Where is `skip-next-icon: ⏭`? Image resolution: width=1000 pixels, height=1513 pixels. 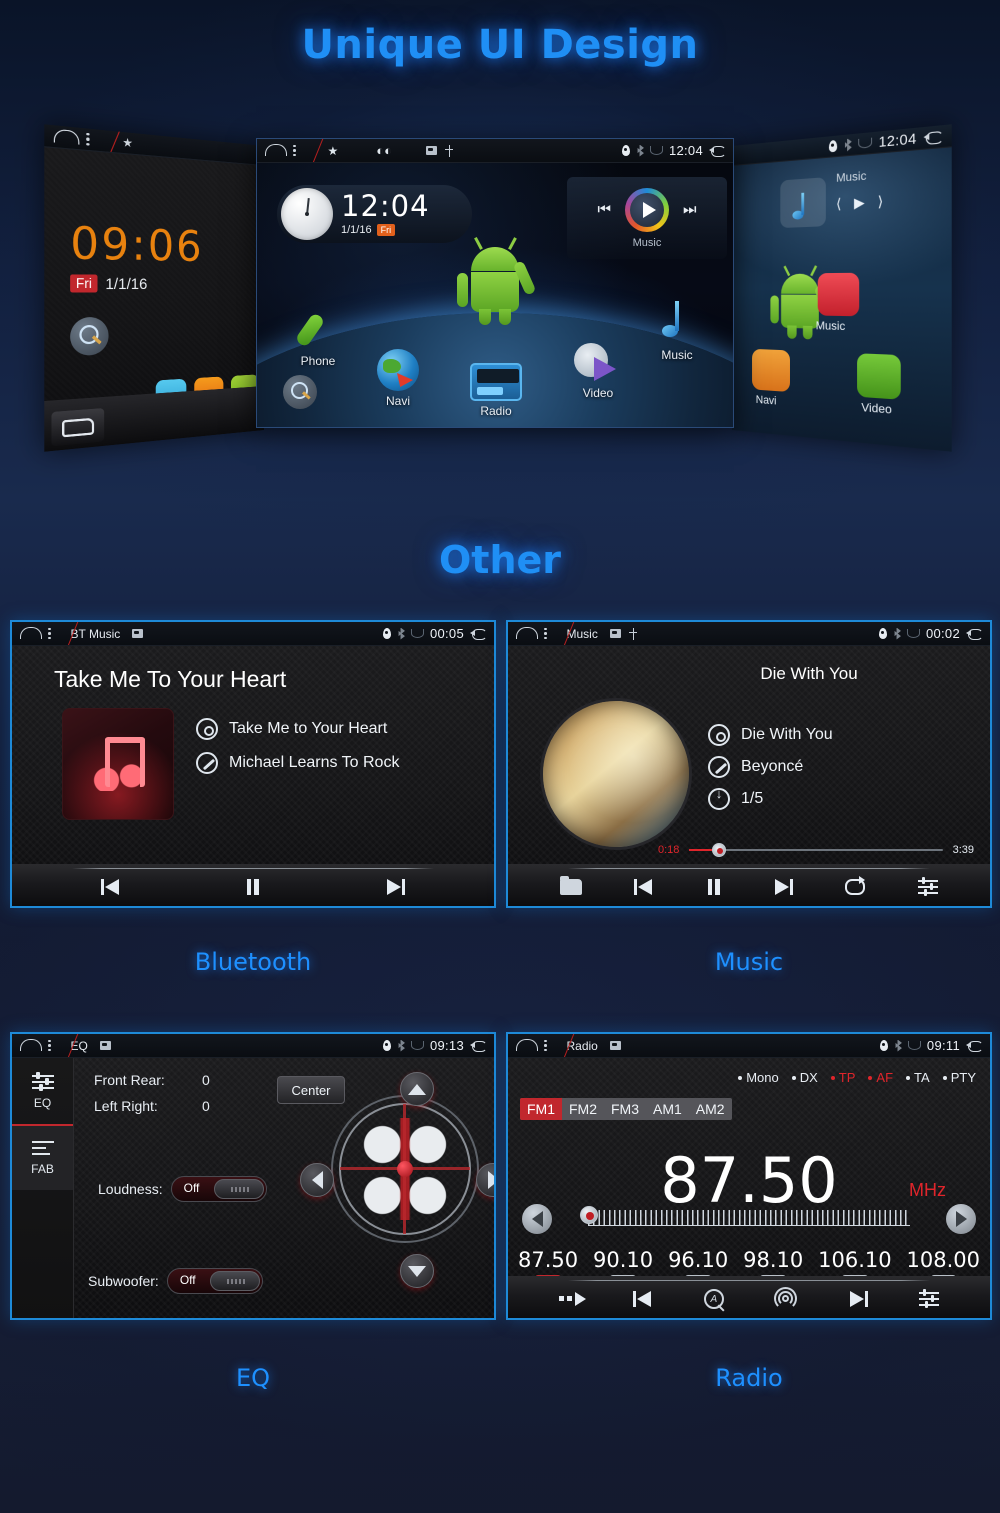
skip-next-icon: ⏭ is located at coordinates (690, 209).